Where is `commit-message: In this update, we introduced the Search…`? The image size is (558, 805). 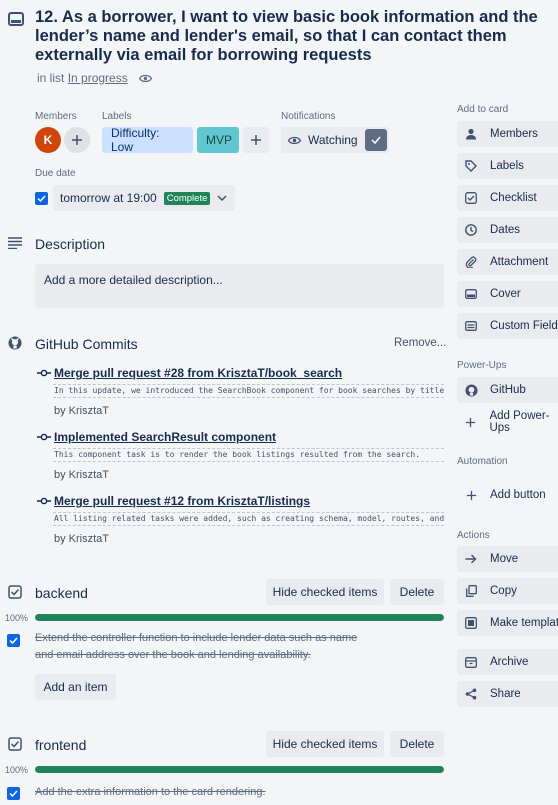
commit-message: In this update, we introduced the Search… is located at coordinates (248, 391).